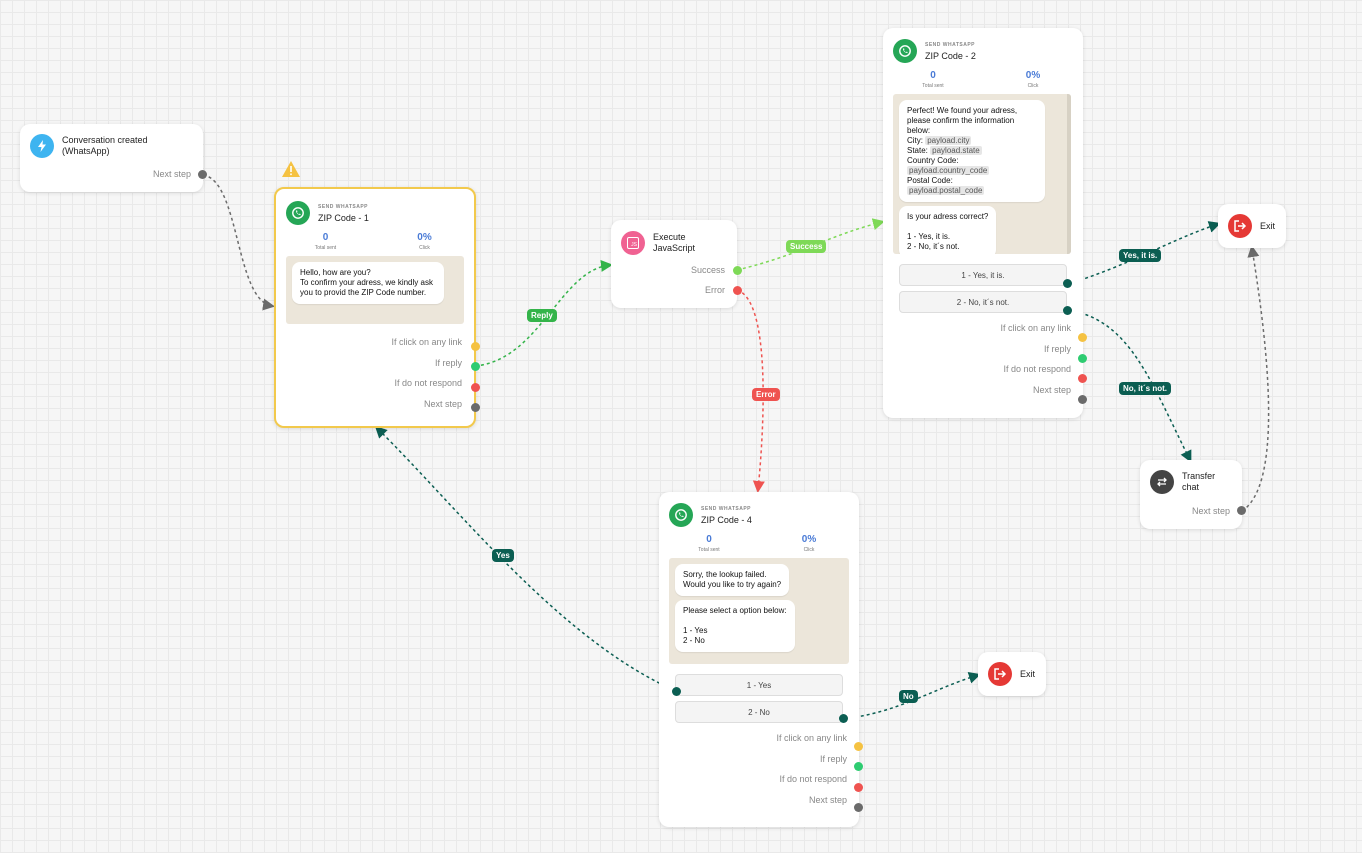  What do you see at coordinates (542, 315) in the screenshot?
I see `edge-label-reply: Reply` at bounding box center [542, 315].